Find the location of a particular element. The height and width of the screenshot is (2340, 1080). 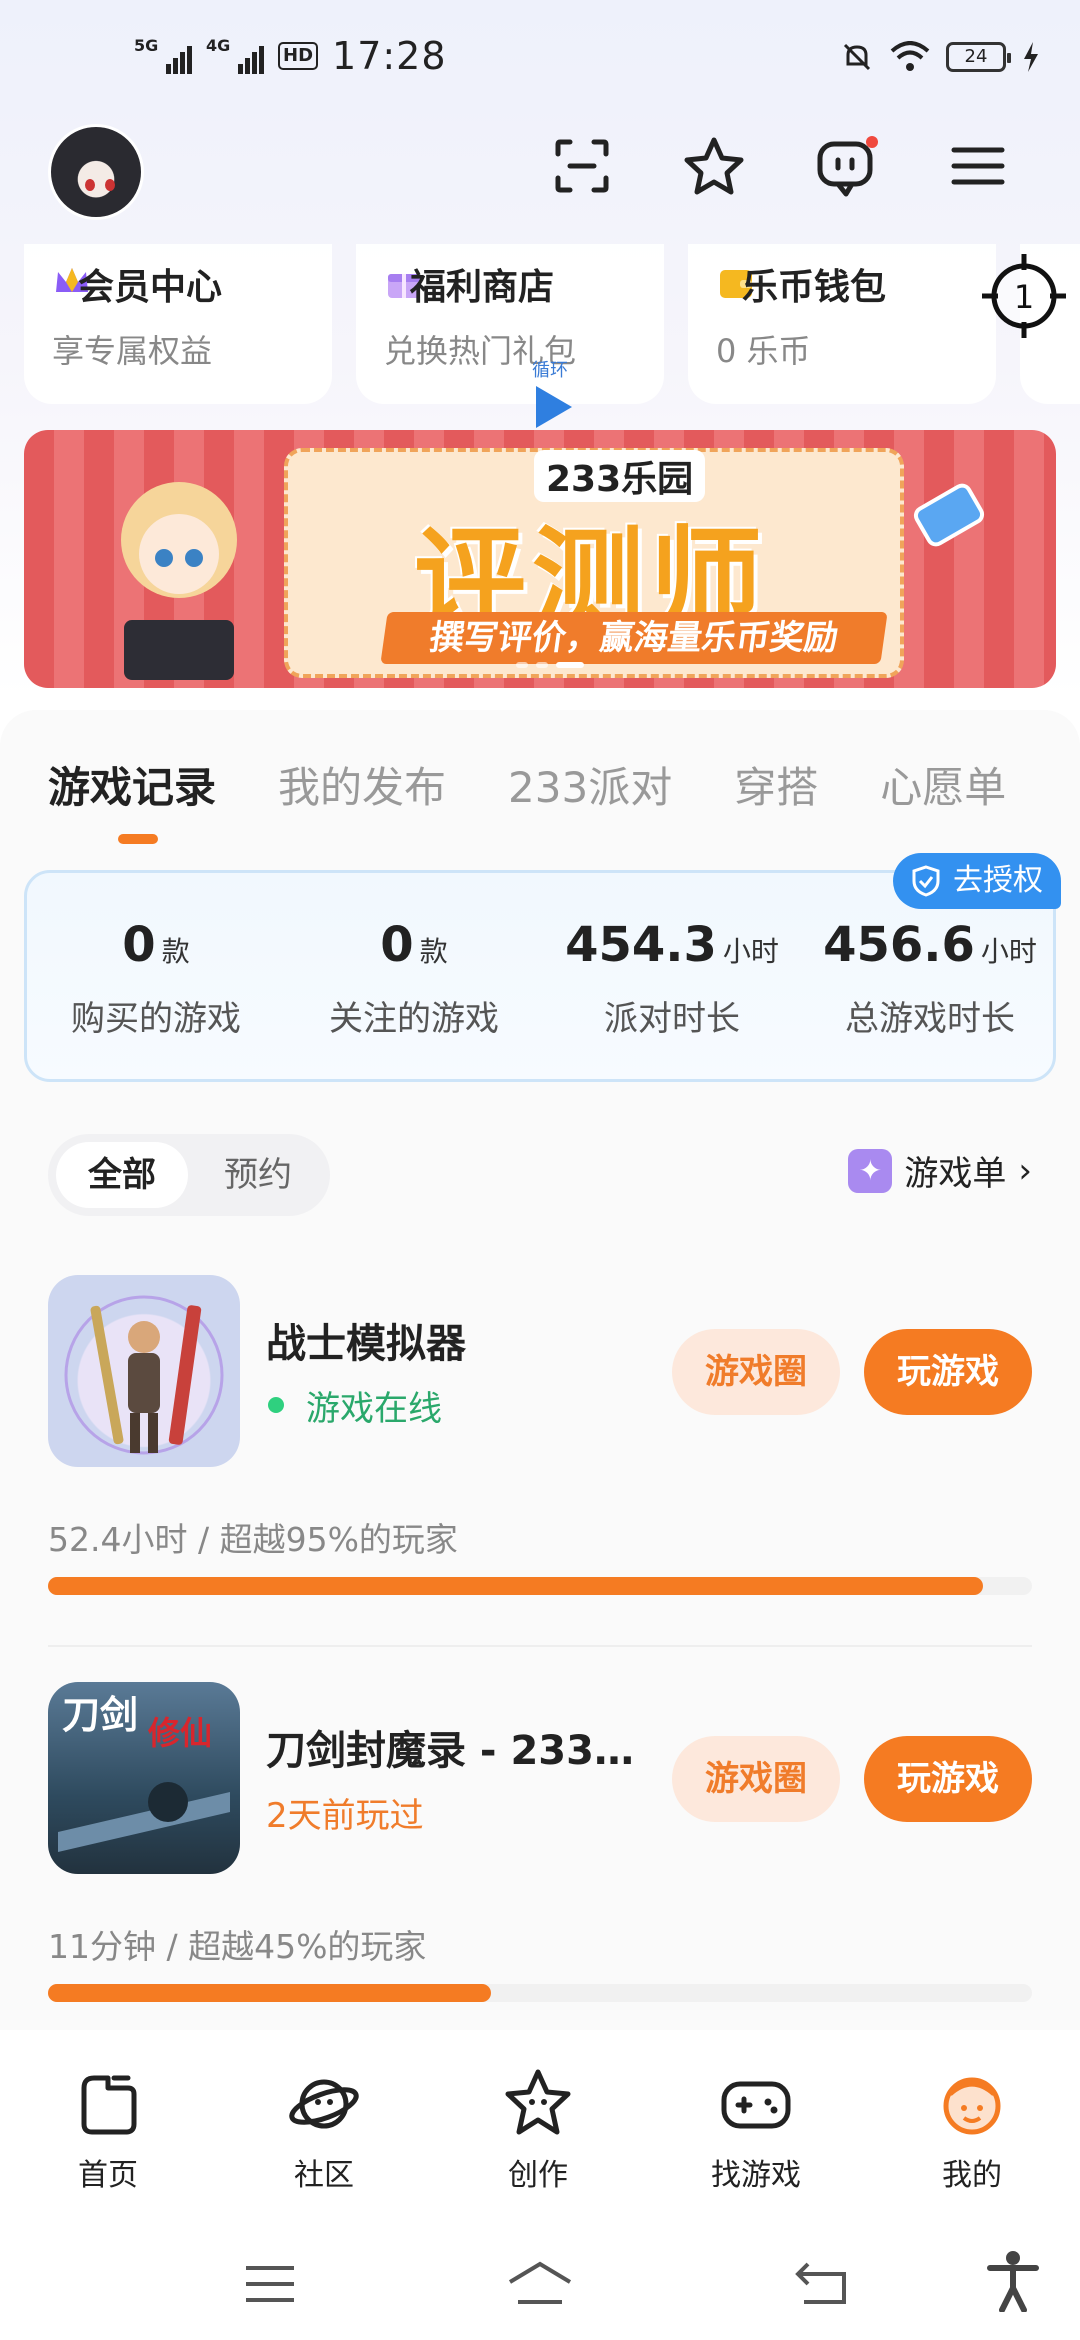

play-icon is located at coordinates (554, 407).